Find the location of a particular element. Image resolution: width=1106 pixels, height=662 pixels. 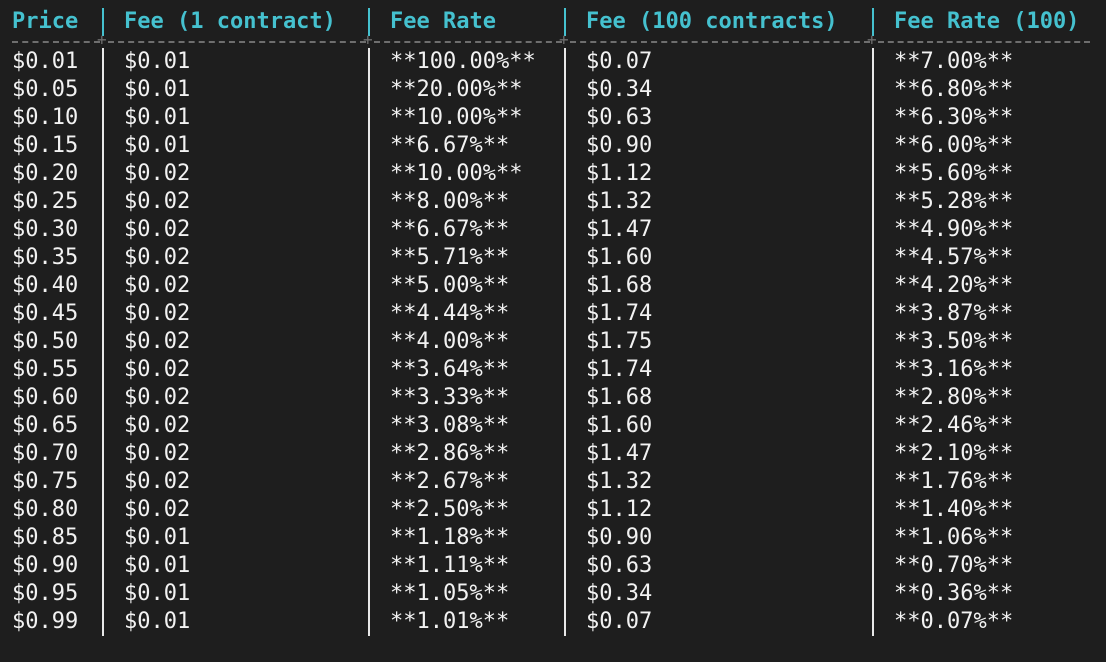

cell-fee-rate-100: **3.87%** is located at coordinates (954, 313).